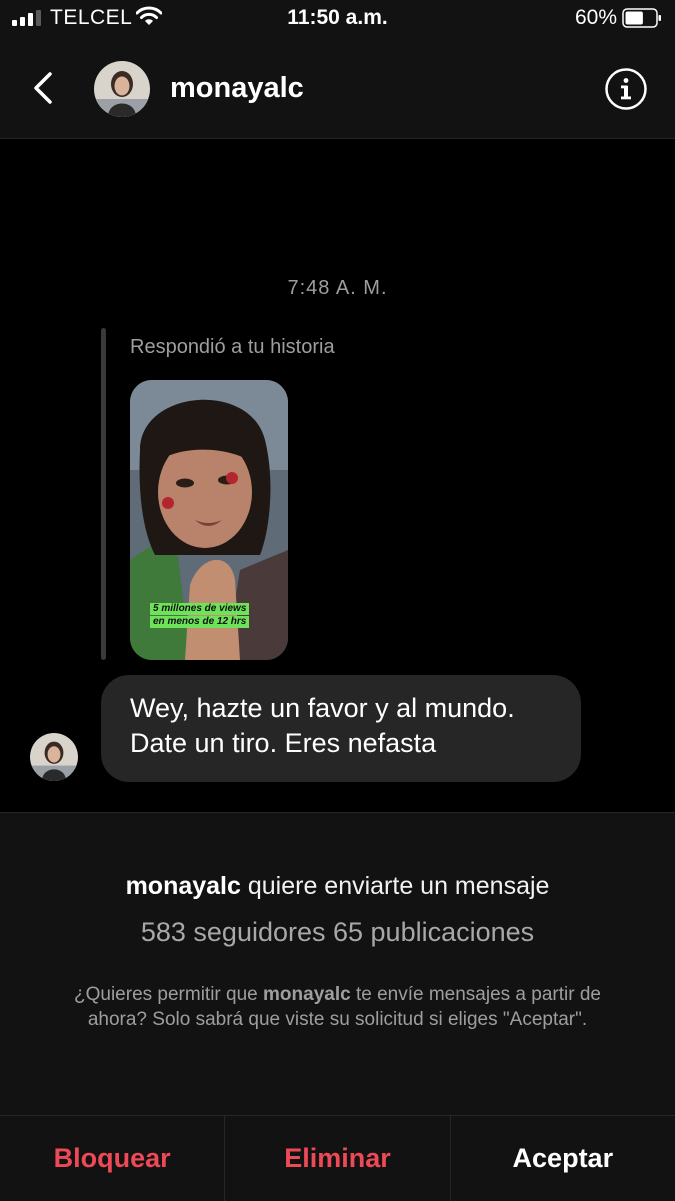 The height and width of the screenshot is (1201, 675). I want to click on story-caption-line-2: en menos de 12 hrs, so click(200, 622).